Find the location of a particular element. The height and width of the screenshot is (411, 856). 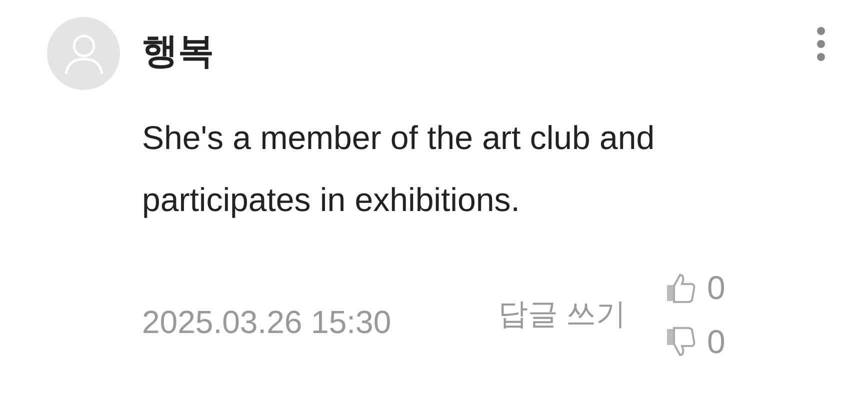

dislike-count: 0 is located at coordinates (716, 342).